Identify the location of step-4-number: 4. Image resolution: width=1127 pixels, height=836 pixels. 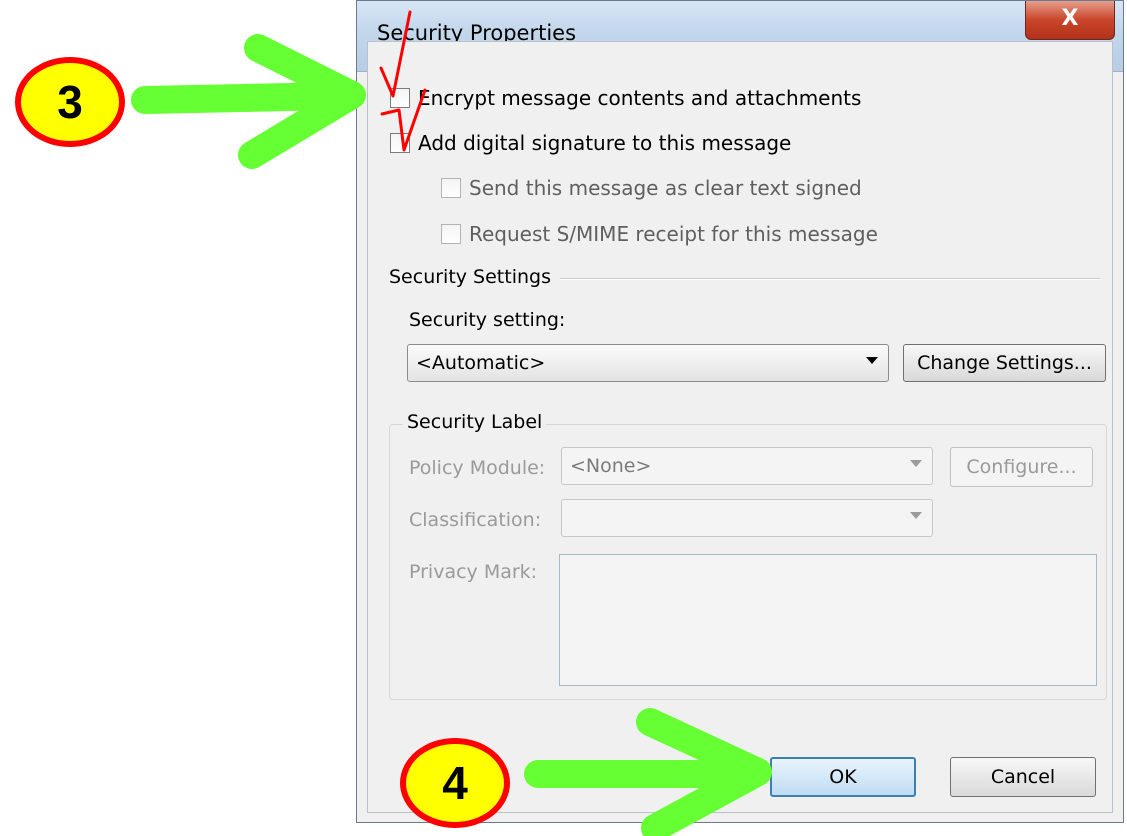
(455, 783).